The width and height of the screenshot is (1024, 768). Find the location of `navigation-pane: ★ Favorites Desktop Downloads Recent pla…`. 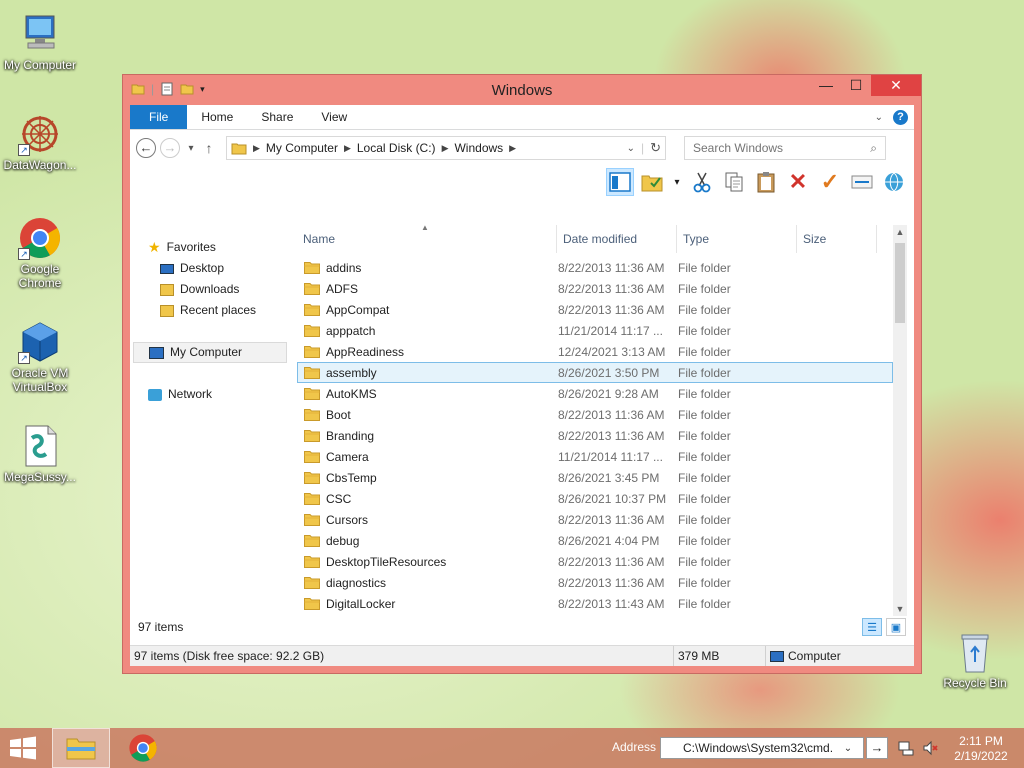

navigation-pane: ★ Favorites Desktop Downloads Recent pla… is located at coordinates (210, 420).